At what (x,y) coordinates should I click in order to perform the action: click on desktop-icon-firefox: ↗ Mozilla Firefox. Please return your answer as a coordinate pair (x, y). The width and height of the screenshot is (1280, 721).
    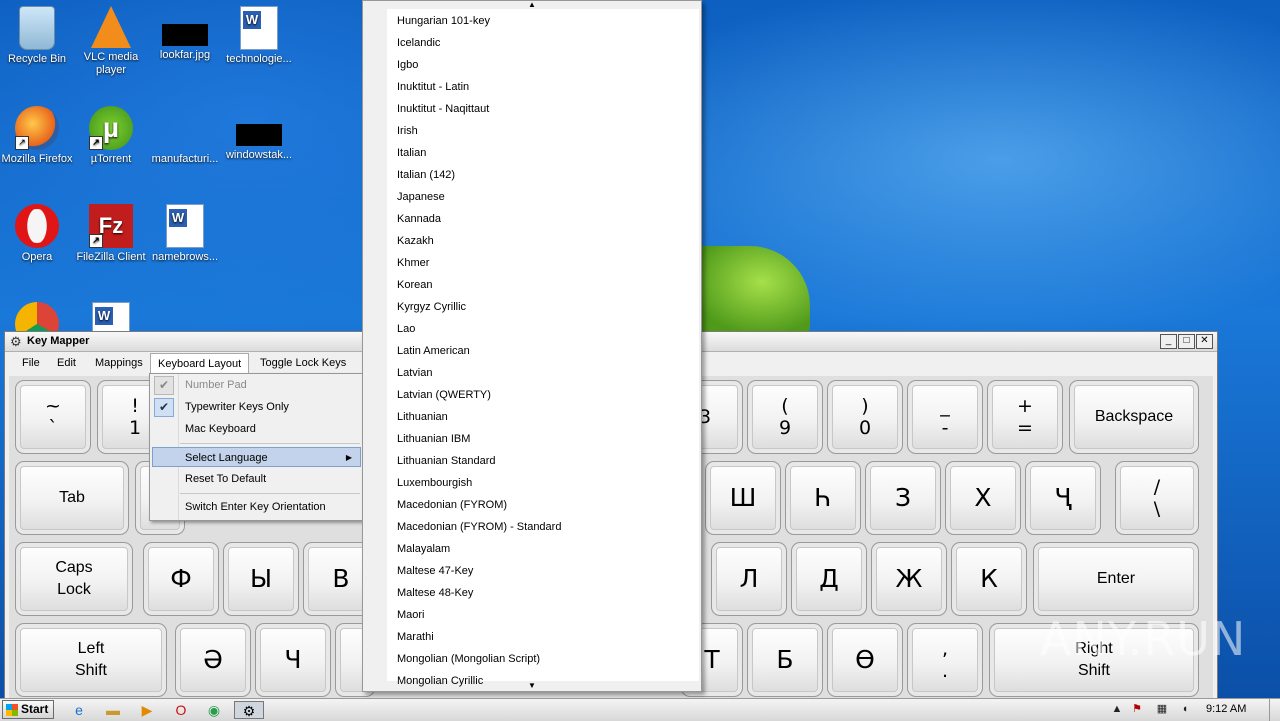
    Looking at the image, I should click on (37, 136).